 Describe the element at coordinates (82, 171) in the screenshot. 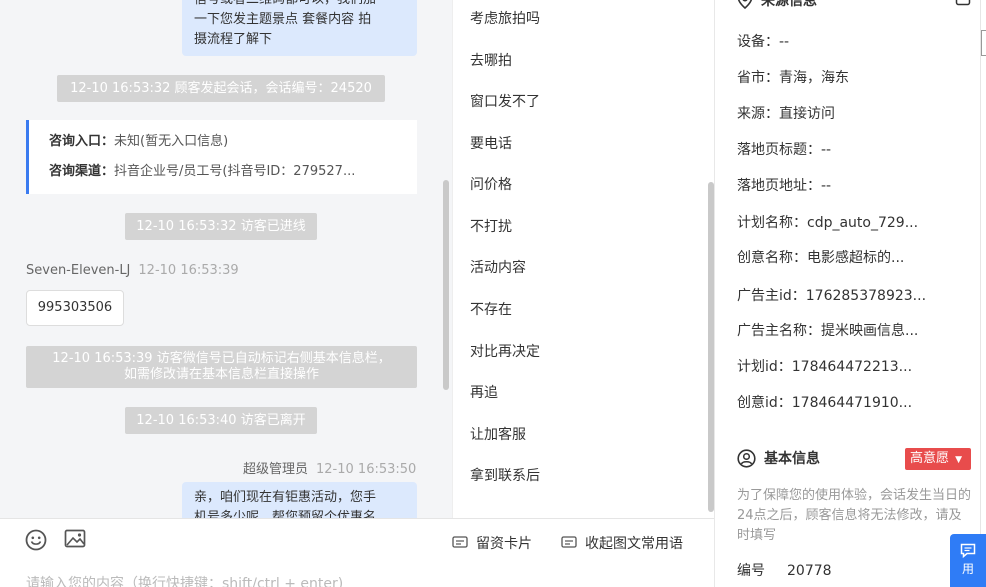

I see `consult-channel-label: 咨询渠道：` at that location.